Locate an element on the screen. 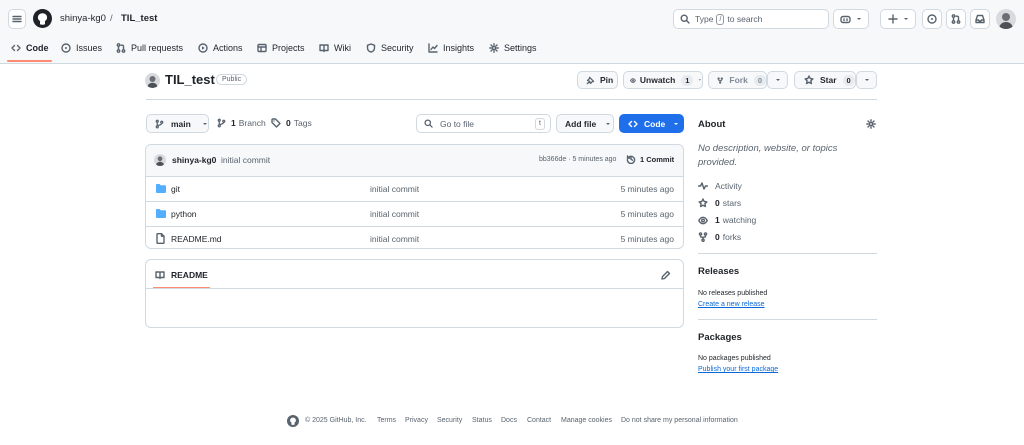  sidebar-divider is located at coordinates (787, 319).